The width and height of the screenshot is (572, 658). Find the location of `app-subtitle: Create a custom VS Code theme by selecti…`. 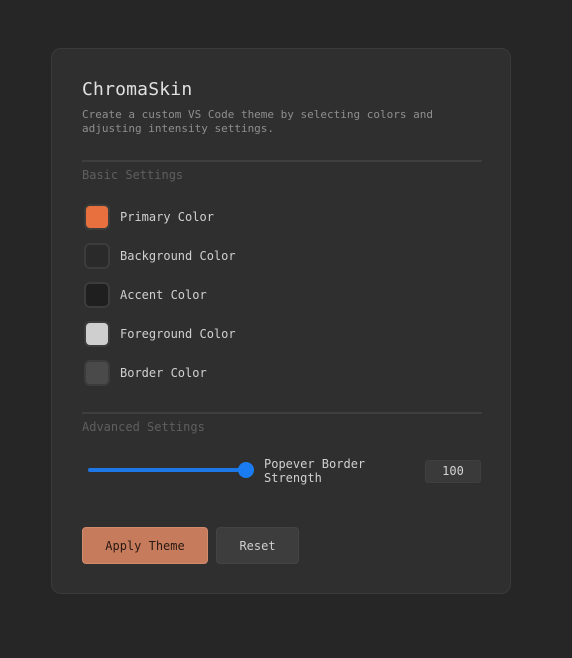

app-subtitle: Create a custom VS Code theme by selecti… is located at coordinates (257, 121).